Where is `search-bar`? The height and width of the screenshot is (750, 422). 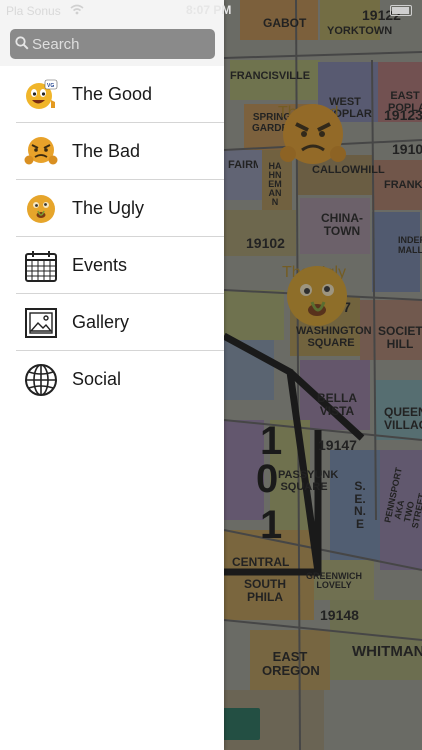 search-bar is located at coordinates (112, 44).